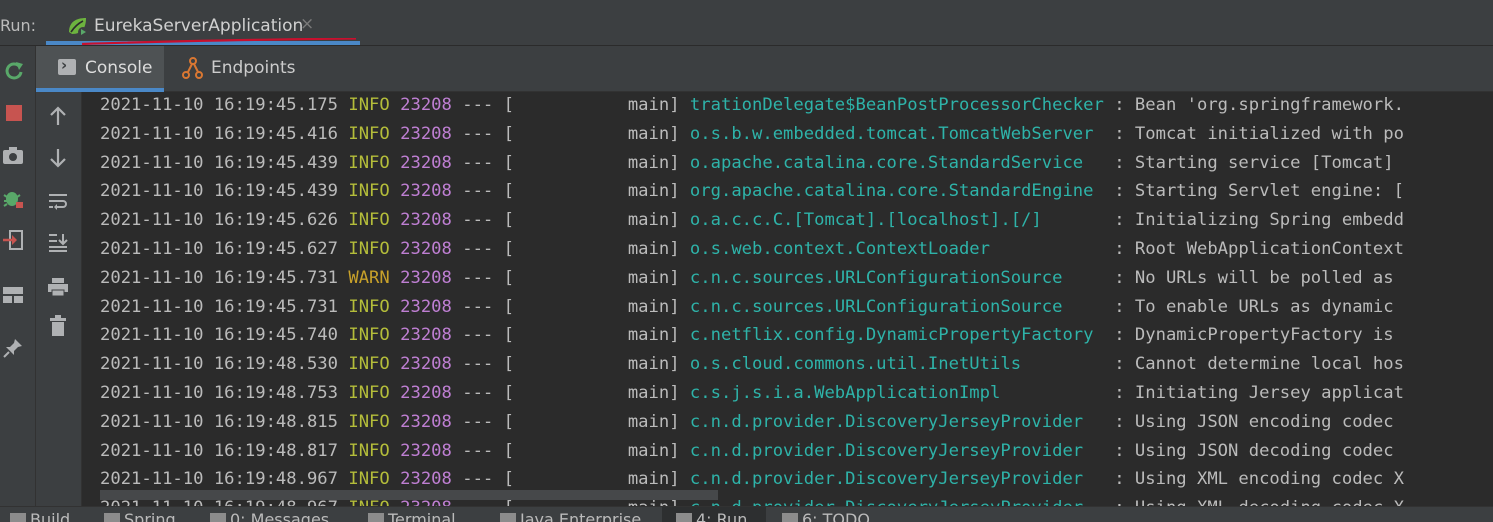  I want to click on console-icon: ›, so click(67, 65).